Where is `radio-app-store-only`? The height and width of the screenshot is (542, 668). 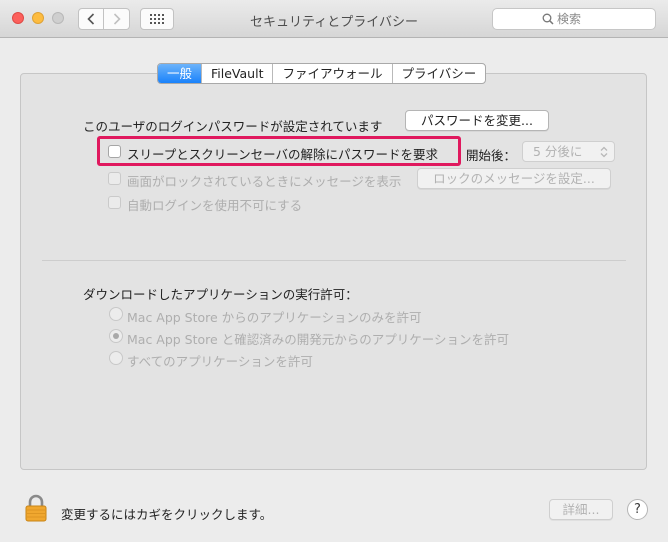
radio-app-store-only is located at coordinates (116, 314).